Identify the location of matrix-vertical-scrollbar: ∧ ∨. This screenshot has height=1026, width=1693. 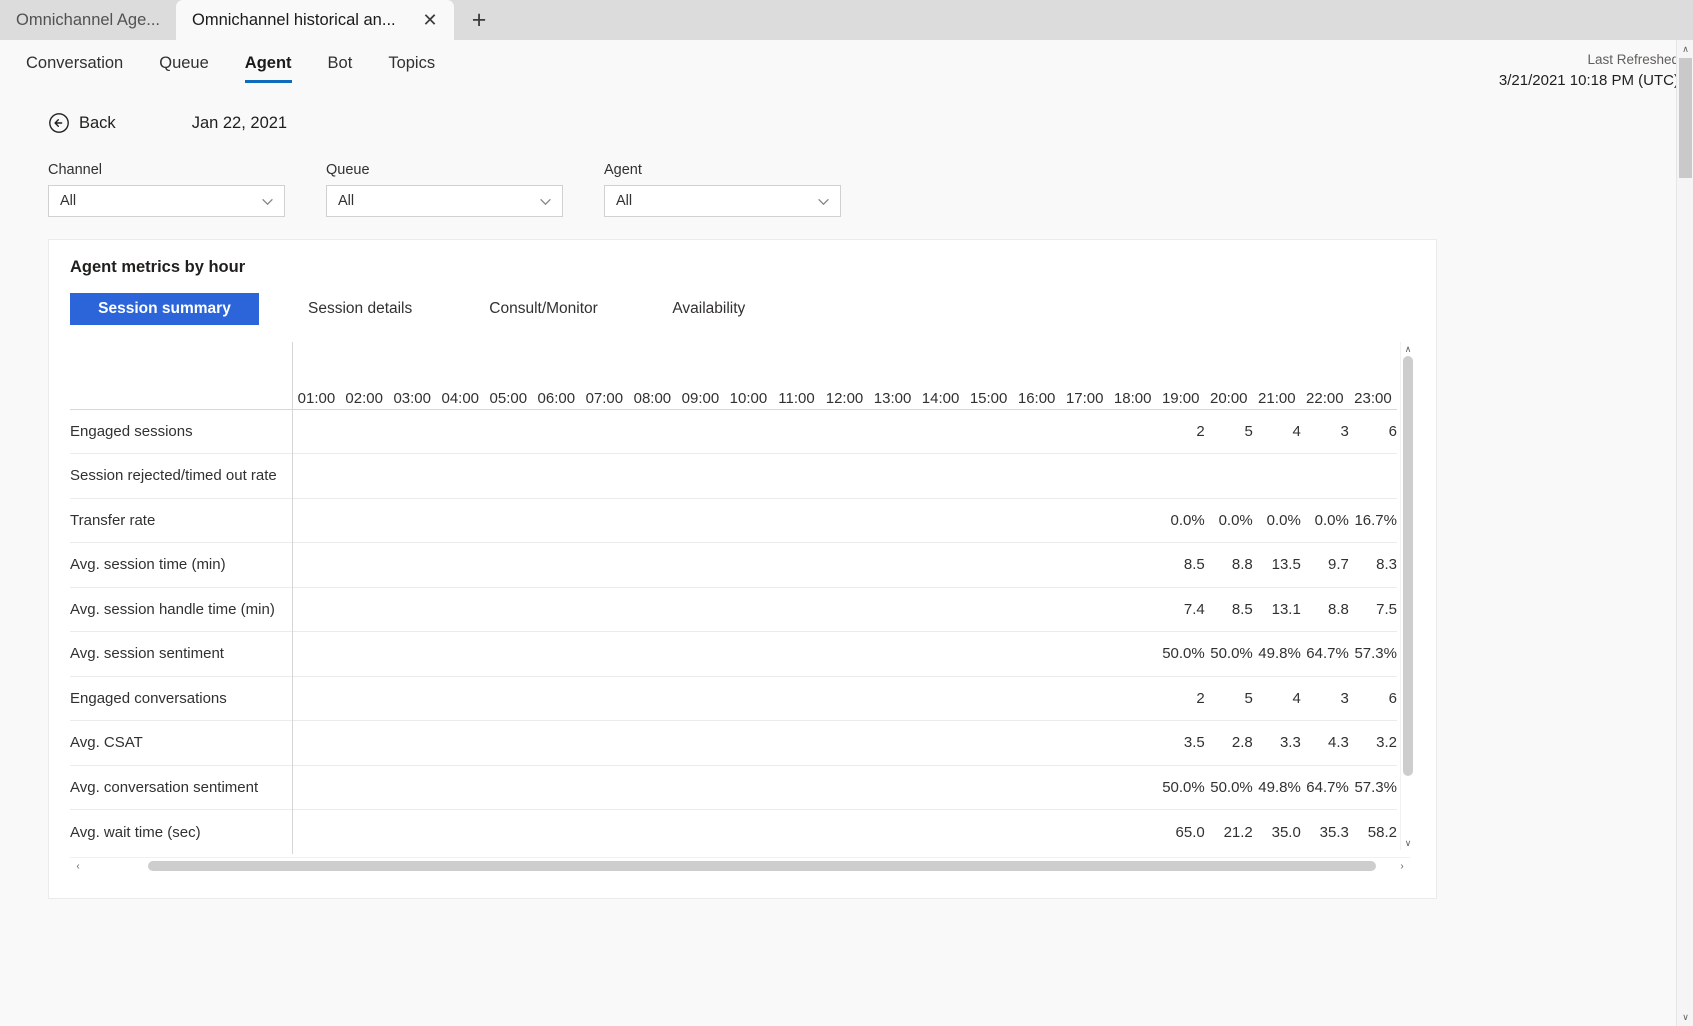
(1407, 596).